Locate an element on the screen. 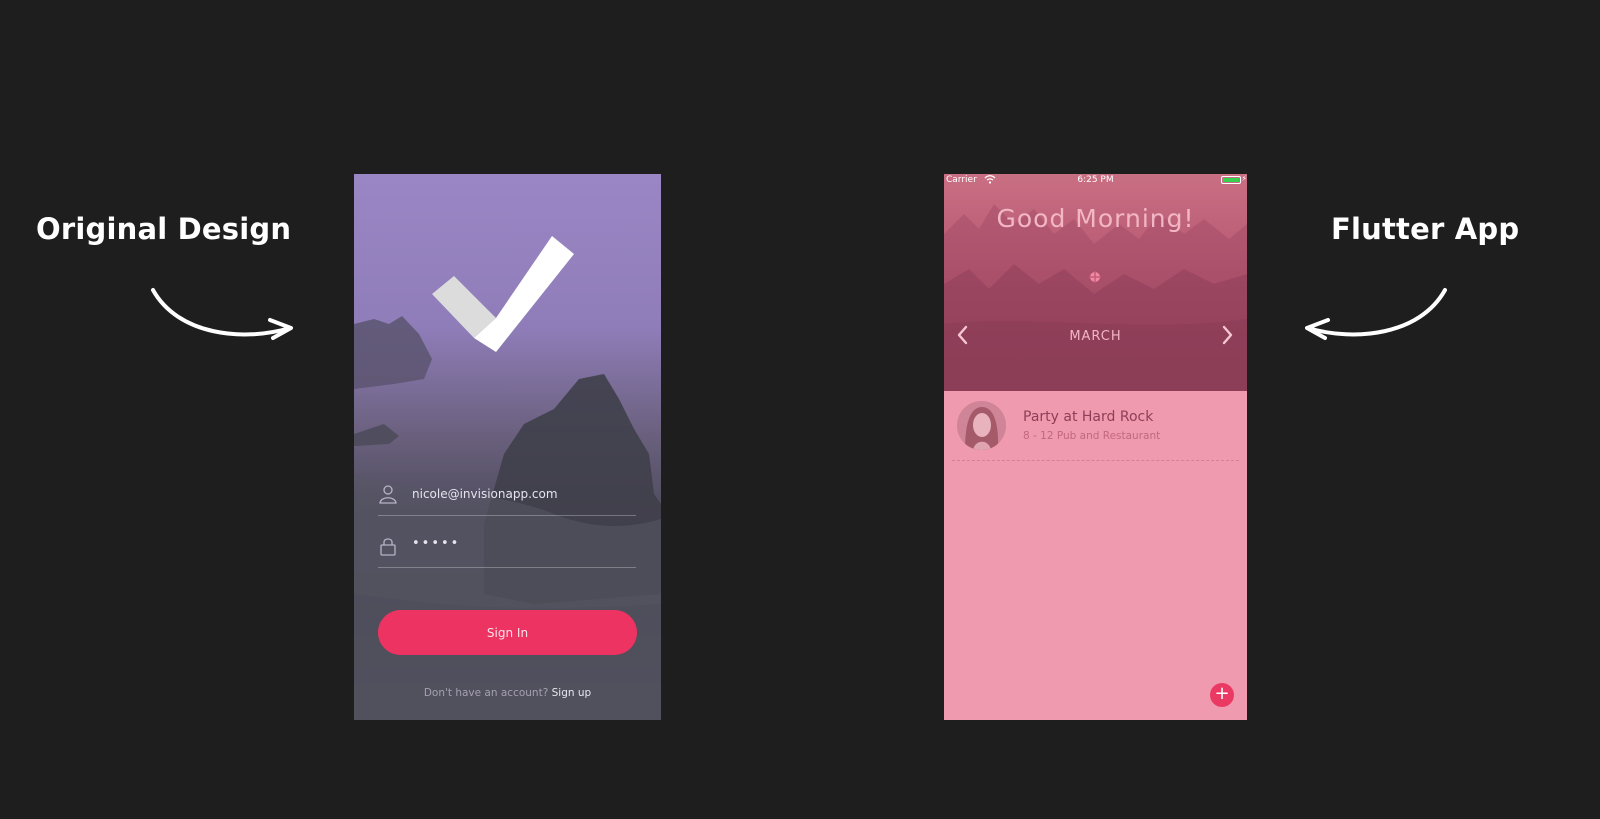 The height and width of the screenshot is (819, 1600). checkmark-logo-icon is located at coordinates (503, 294).